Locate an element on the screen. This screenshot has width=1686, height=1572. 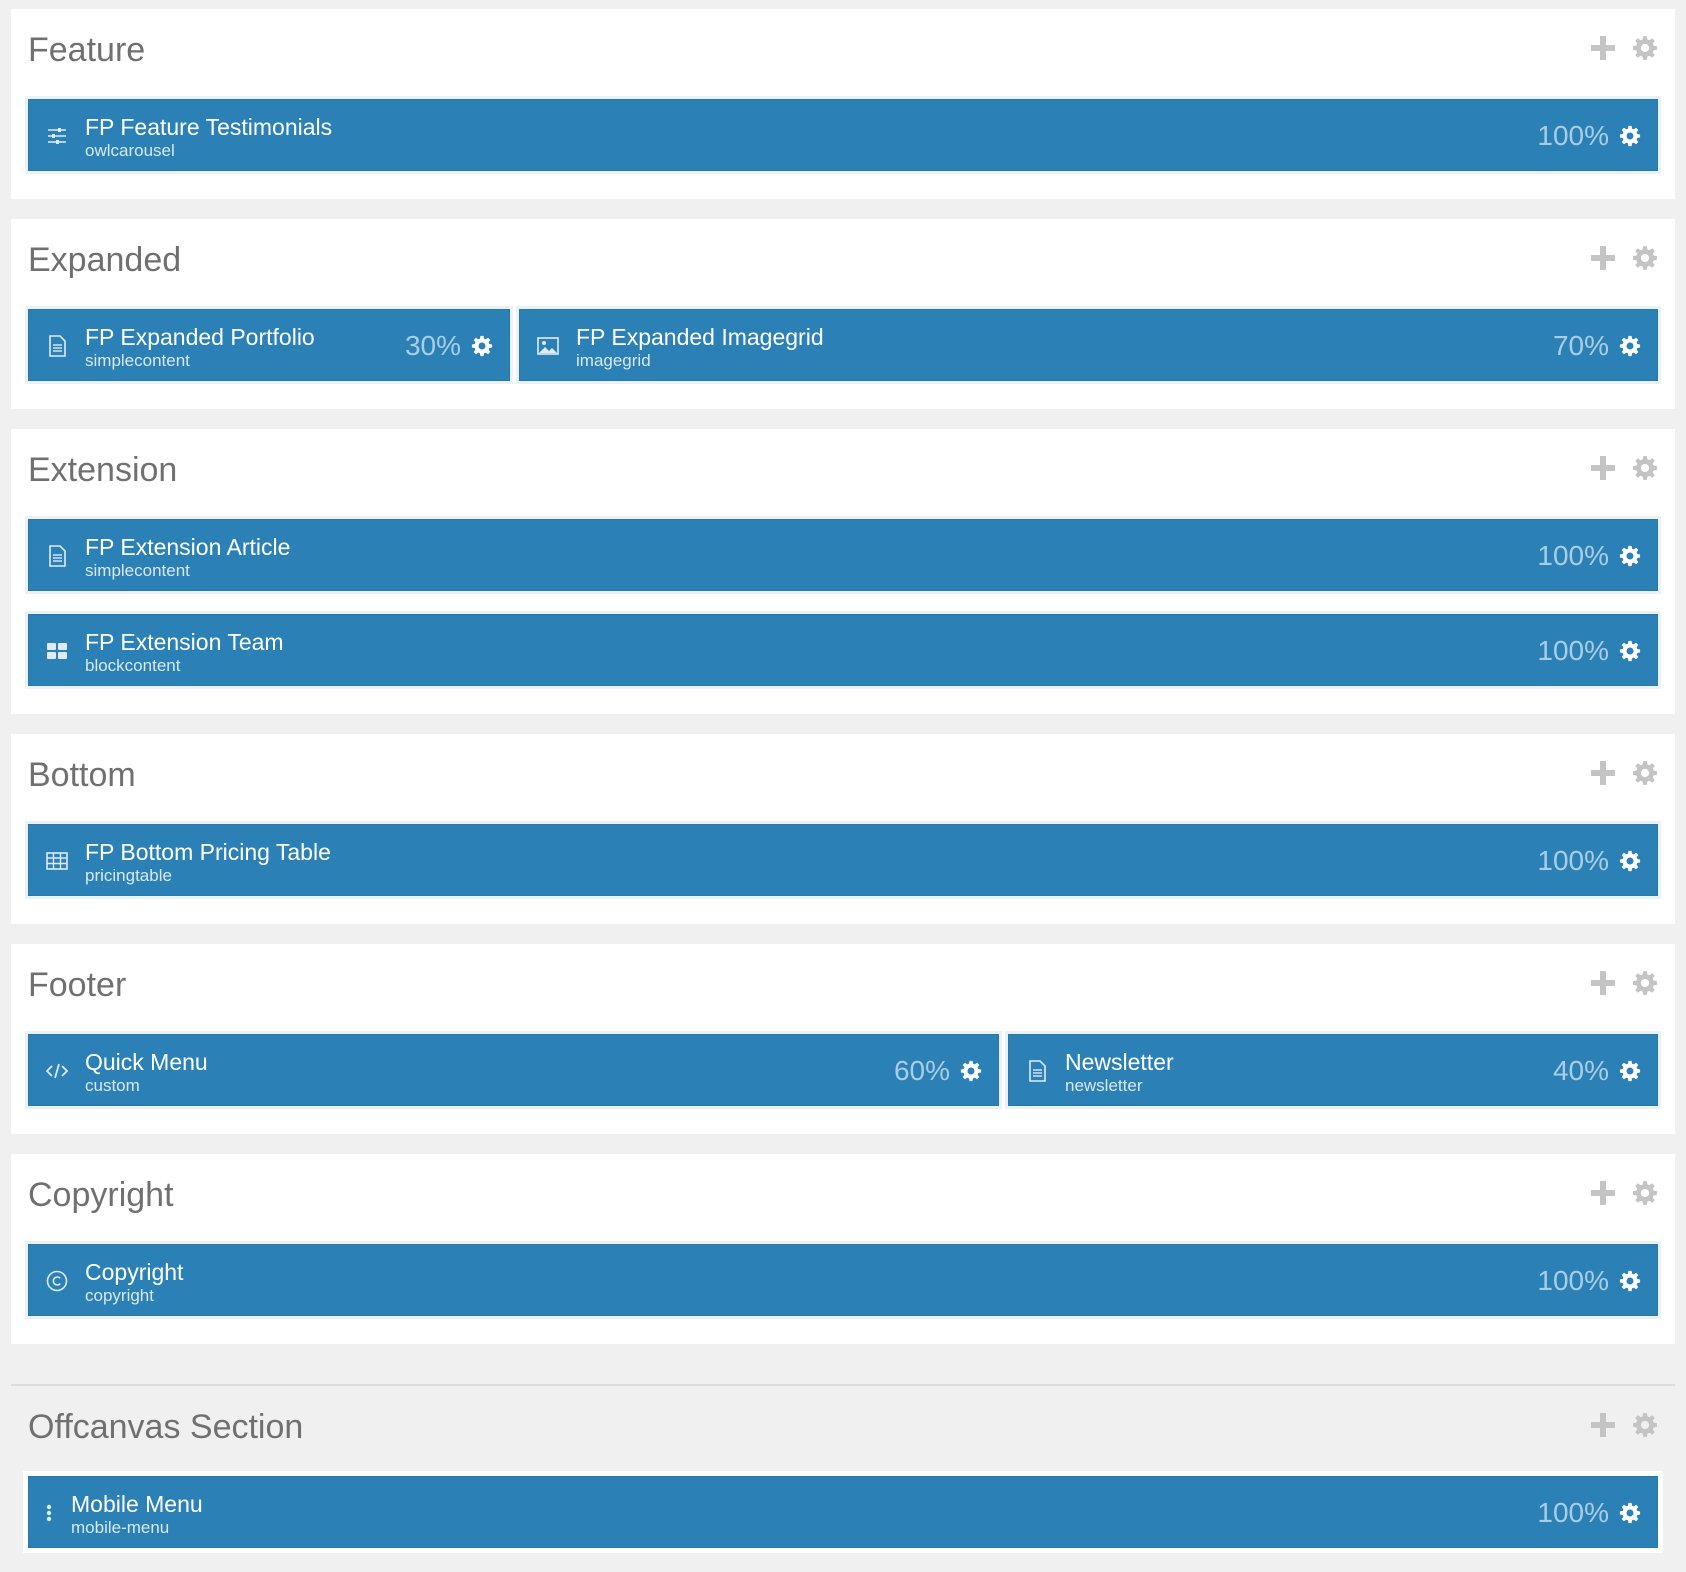
section-title: Feature is located at coordinates (87, 50).